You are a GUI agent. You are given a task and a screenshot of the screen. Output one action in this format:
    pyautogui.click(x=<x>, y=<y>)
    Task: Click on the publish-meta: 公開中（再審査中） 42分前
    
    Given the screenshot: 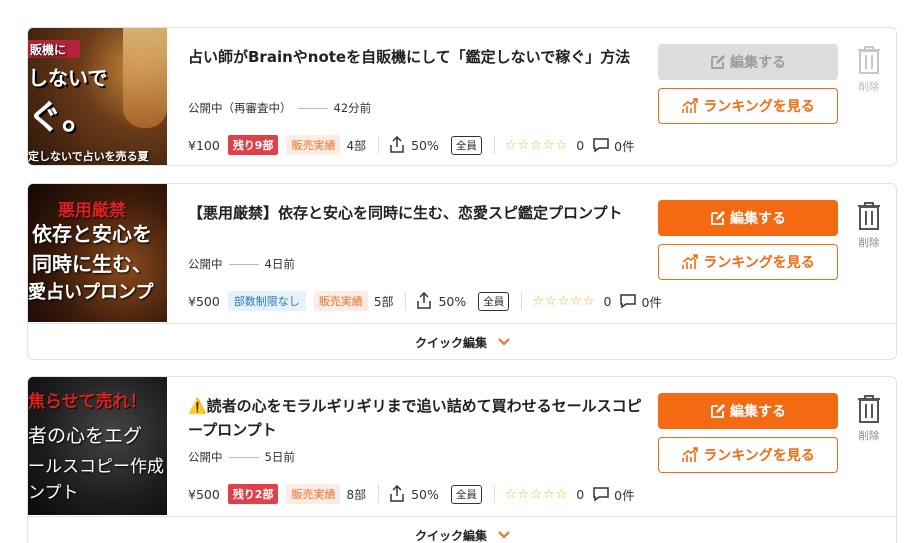 What is the action you would take?
    pyautogui.click(x=279, y=108)
    